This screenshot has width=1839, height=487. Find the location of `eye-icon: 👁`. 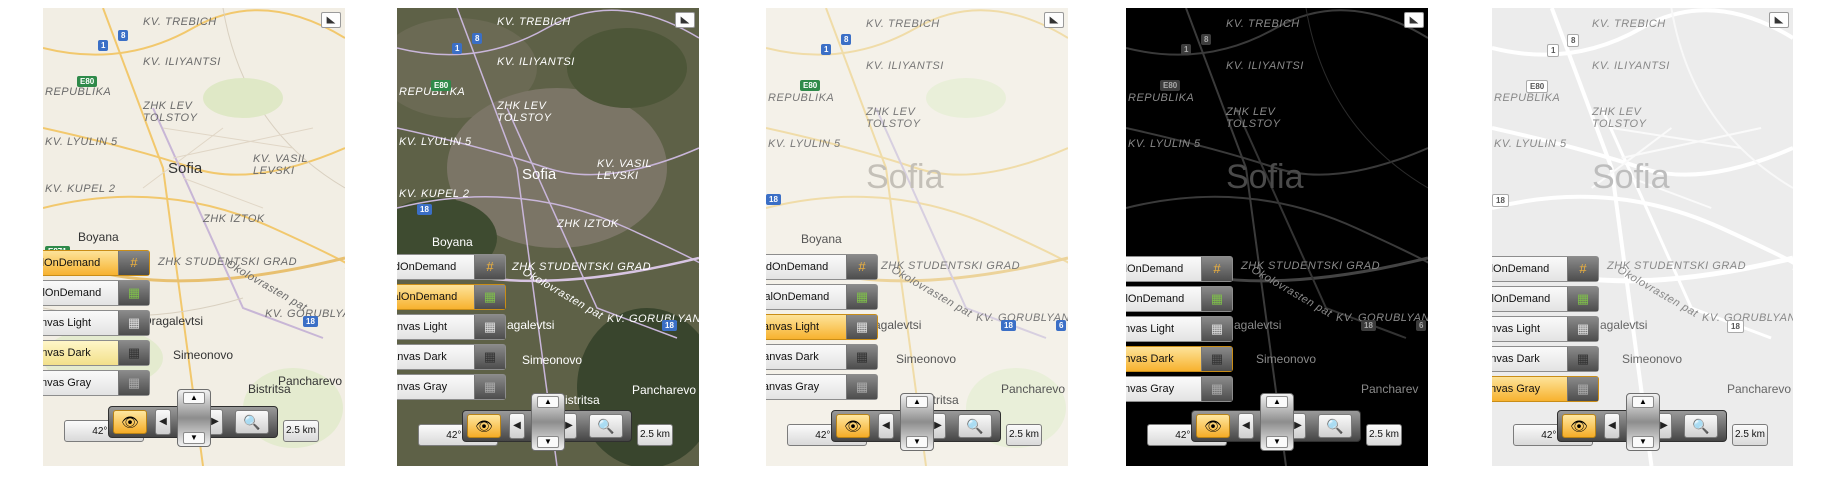

eye-icon: 👁 is located at coordinates (1213, 426).